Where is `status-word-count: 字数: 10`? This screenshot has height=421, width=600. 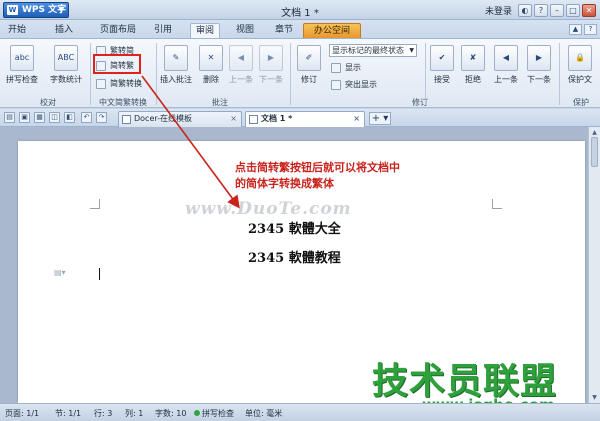
status-word-count: 字数: 10 is located at coordinates (170, 413).